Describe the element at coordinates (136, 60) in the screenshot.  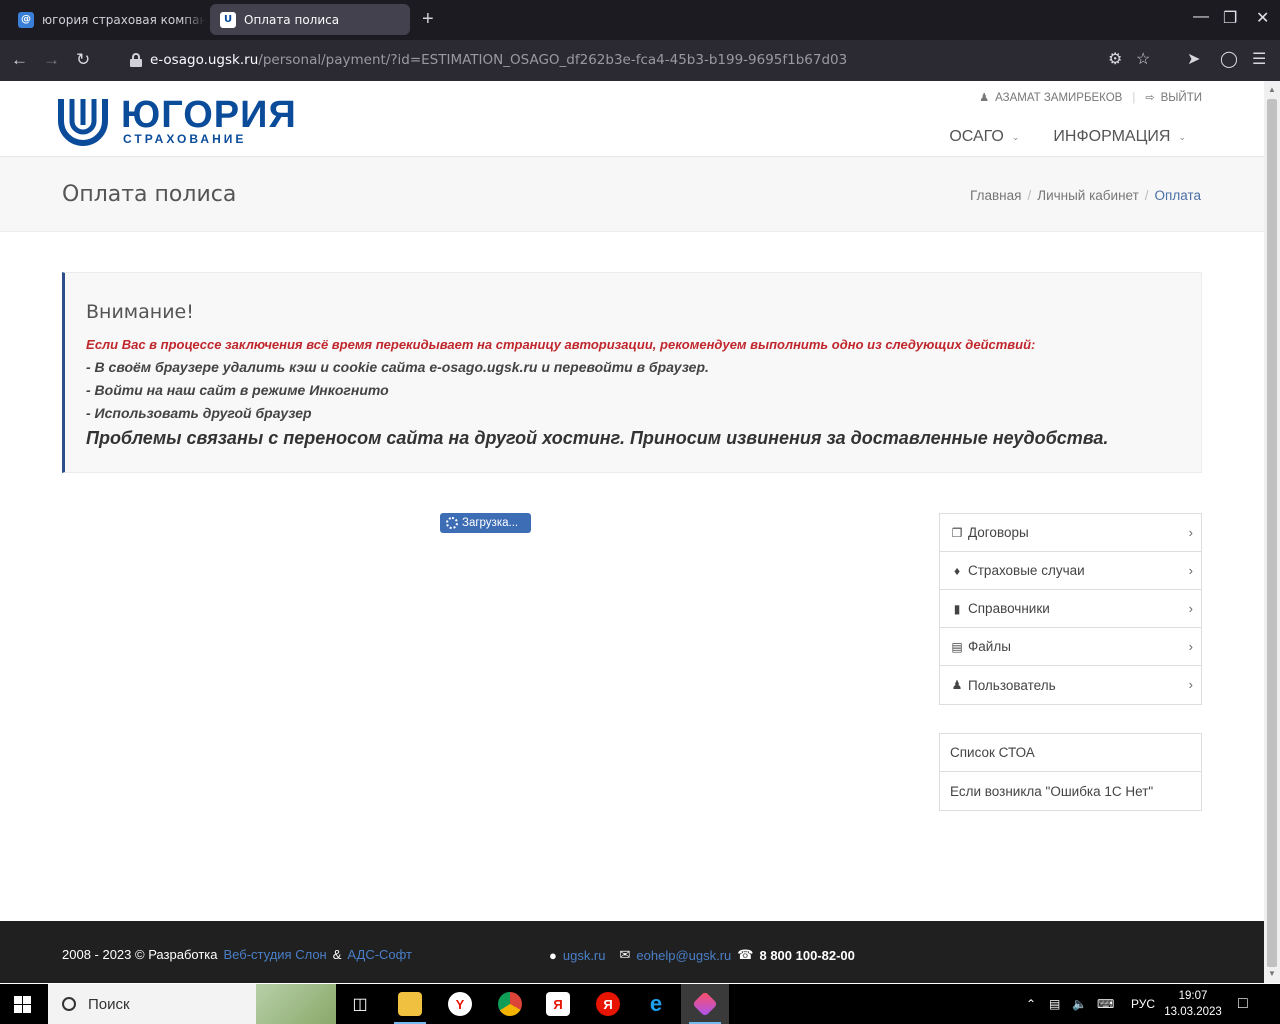
I see `lock-icon` at that location.